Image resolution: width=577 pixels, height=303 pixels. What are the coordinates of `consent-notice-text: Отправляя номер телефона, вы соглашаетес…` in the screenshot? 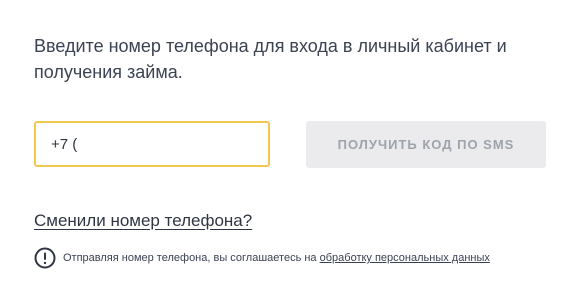 It's located at (276, 258).